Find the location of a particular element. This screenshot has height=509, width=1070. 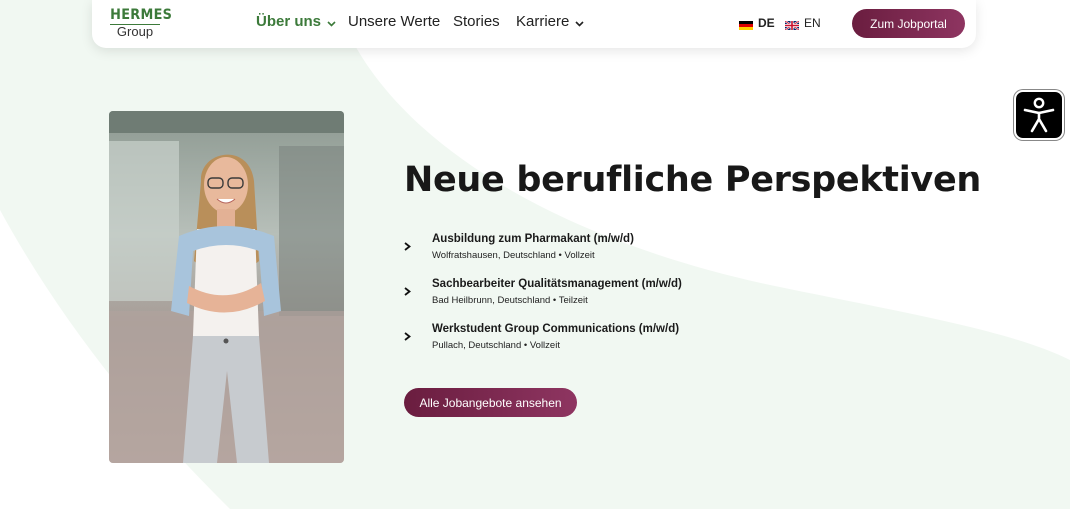

nav-item-unsere-werte: Unsere Werte is located at coordinates (394, 21).